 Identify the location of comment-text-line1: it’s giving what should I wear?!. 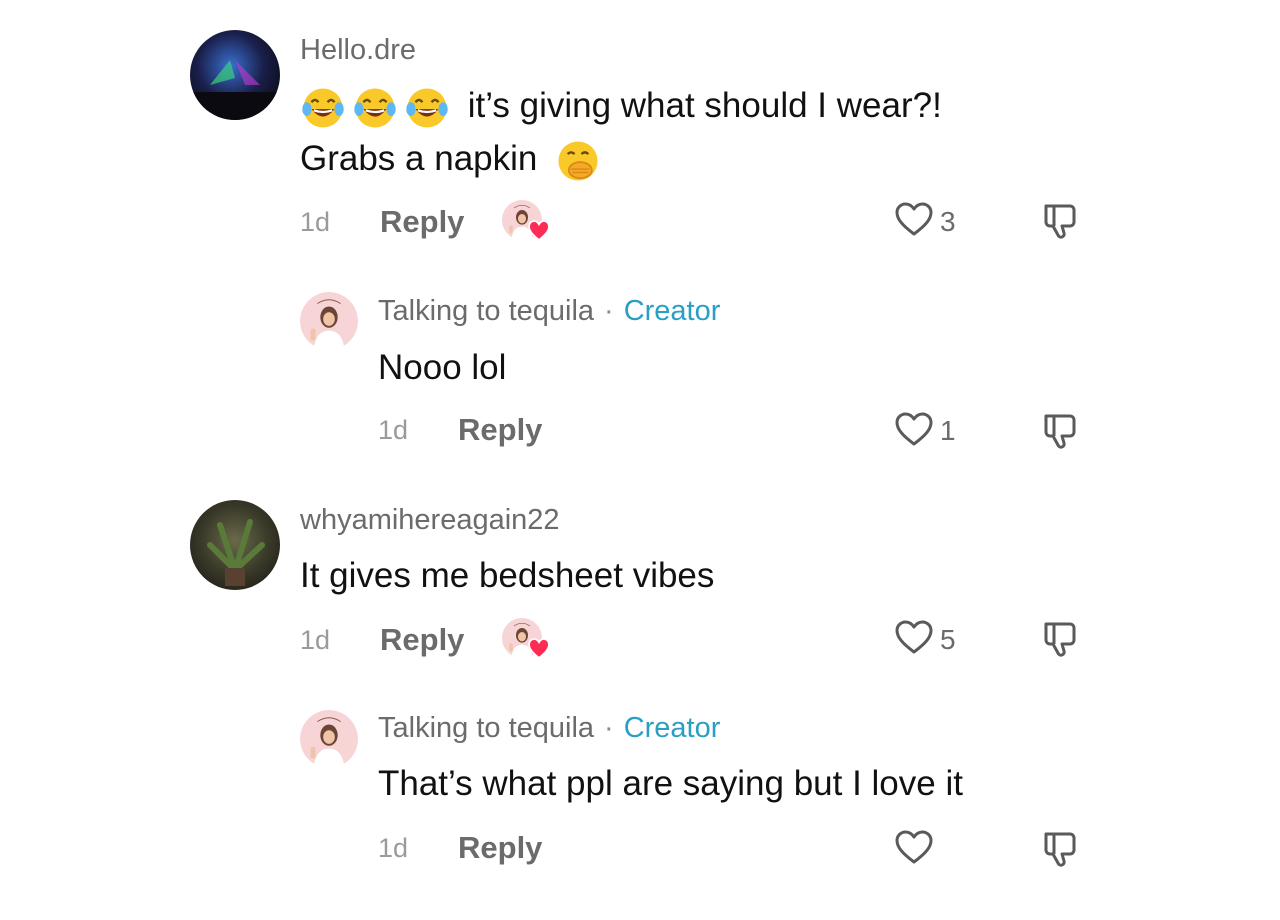
(704, 105).